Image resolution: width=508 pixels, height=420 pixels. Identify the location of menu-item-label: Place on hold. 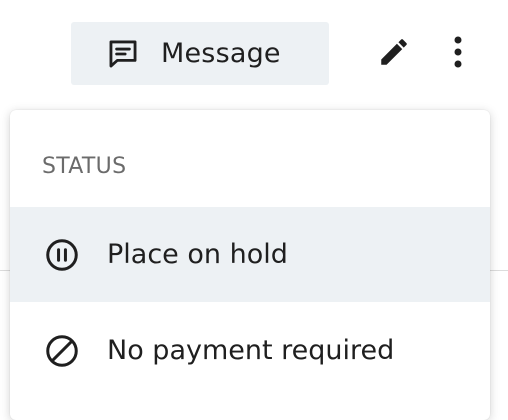
(197, 254).